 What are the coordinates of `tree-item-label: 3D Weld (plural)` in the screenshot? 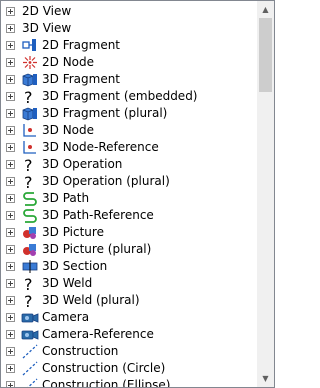 It's located at (91, 300).